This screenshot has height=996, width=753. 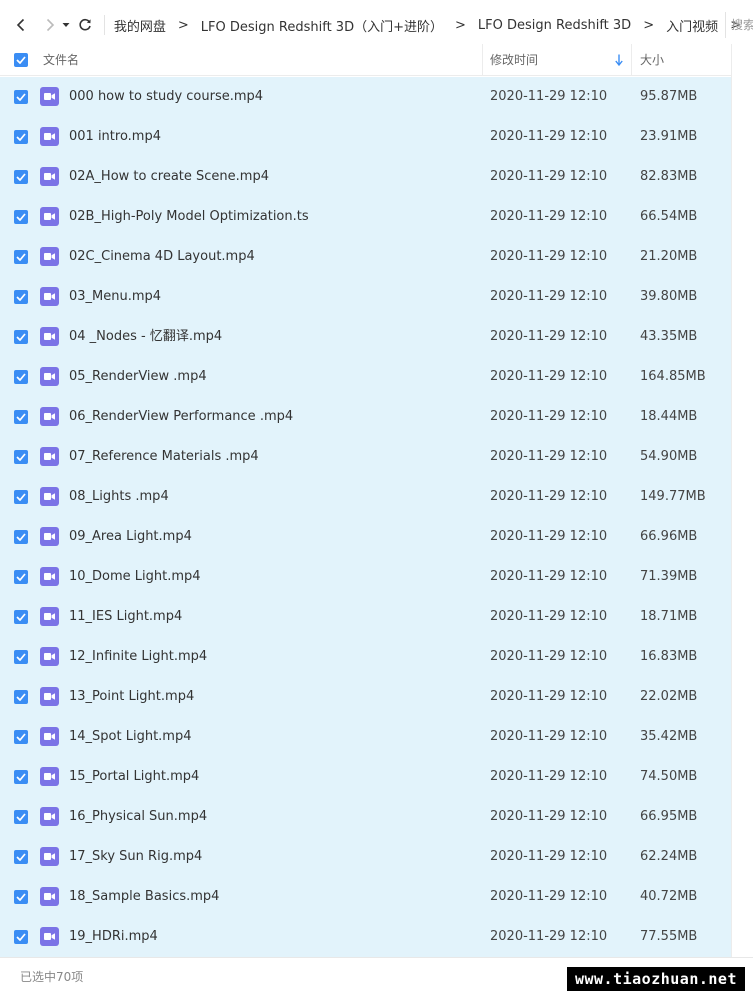 I want to click on file-name: 04 _Nodes - 忆翻译.mp4, so click(x=145, y=337).